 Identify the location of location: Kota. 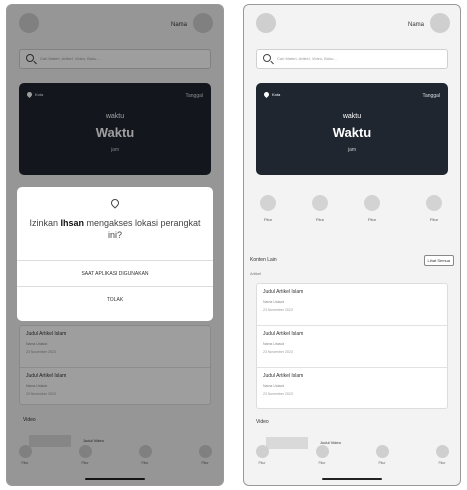
(271, 94).